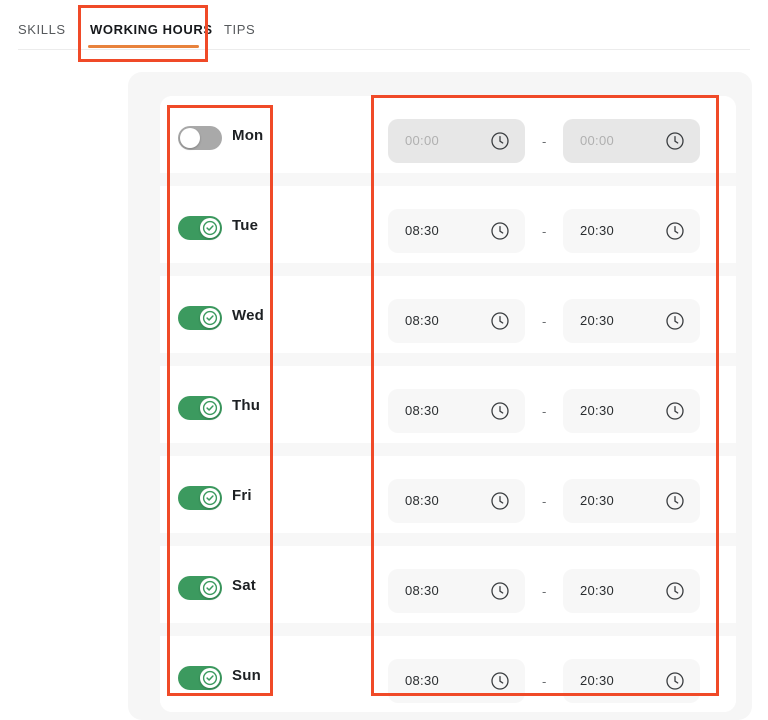 This screenshot has width=768, height=720. I want to click on tab-skills: SKILLS, so click(42, 29).